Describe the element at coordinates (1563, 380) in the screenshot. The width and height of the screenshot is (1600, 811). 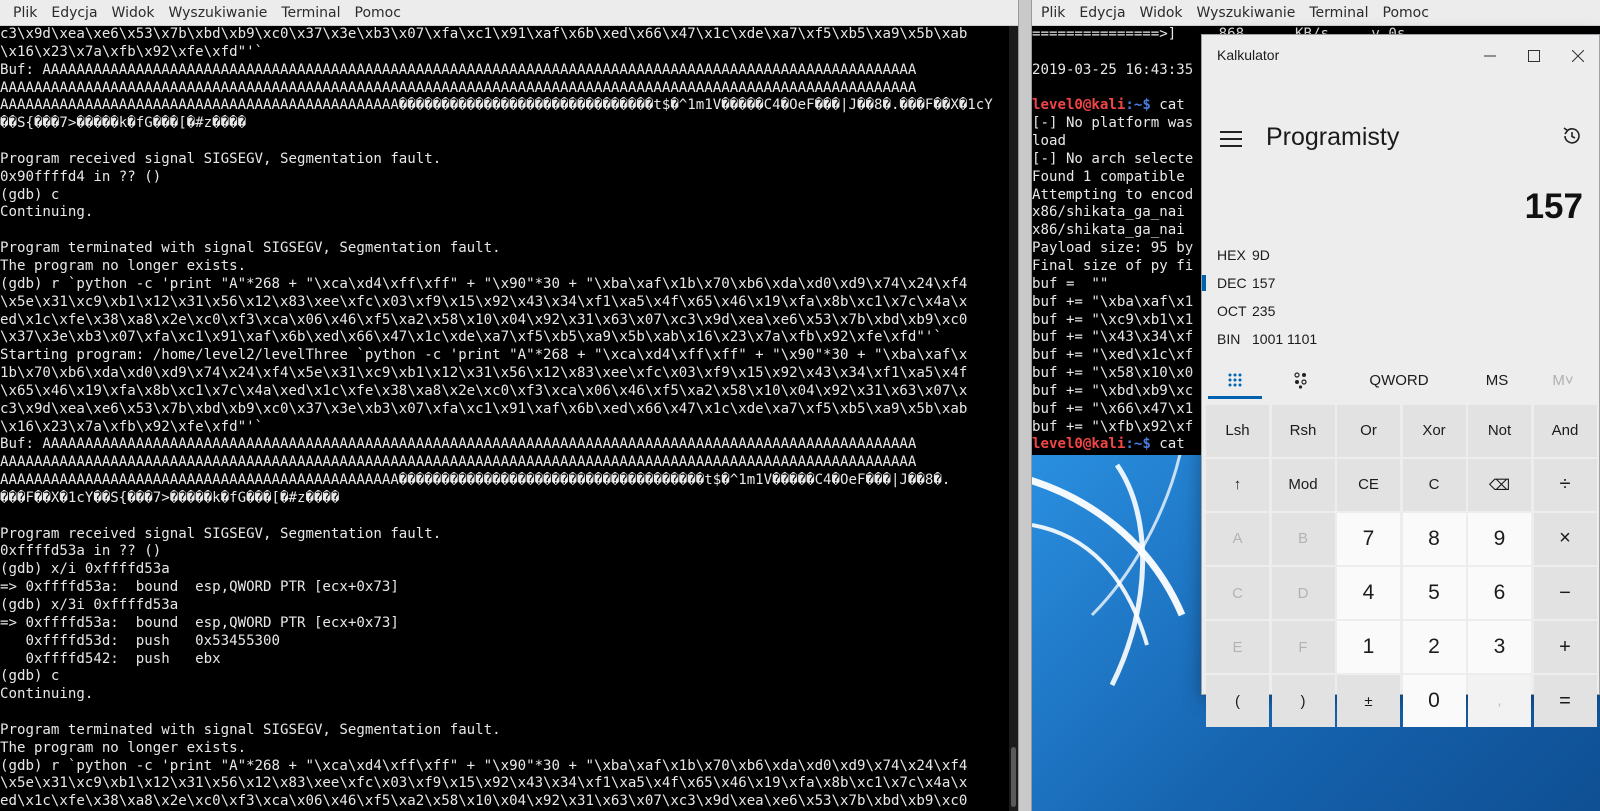
I see `tab-memory-list: M˅` at that location.